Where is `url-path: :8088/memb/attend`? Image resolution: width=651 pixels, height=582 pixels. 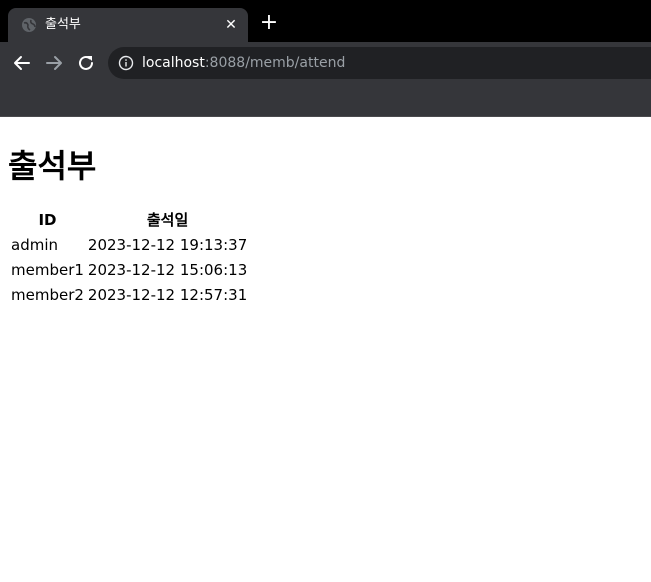 url-path: :8088/memb/attend is located at coordinates (275, 63).